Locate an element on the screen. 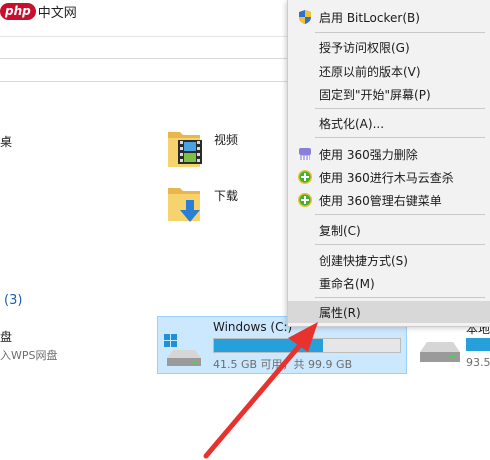 The height and width of the screenshot is (460, 490). site-logo: php 中文网 is located at coordinates (38, 11).